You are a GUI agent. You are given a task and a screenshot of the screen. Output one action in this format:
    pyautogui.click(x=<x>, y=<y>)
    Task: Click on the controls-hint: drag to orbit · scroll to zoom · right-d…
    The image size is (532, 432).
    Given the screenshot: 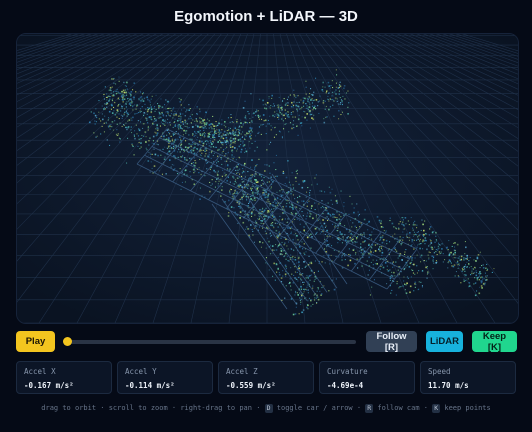 What is the action you would take?
    pyautogui.click(x=266, y=408)
    